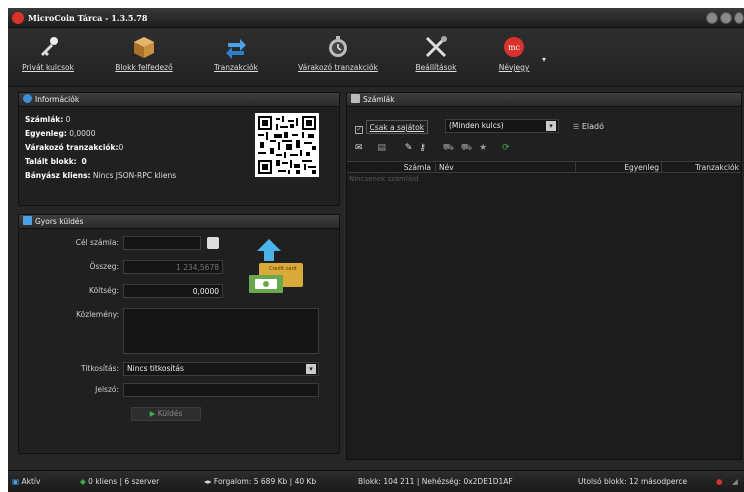 This screenshot has width=744, height=492. Describe the element at coordinates (700, 167) in the screenshot. I see `column-header-transactions: Tranzakciók` at that location.